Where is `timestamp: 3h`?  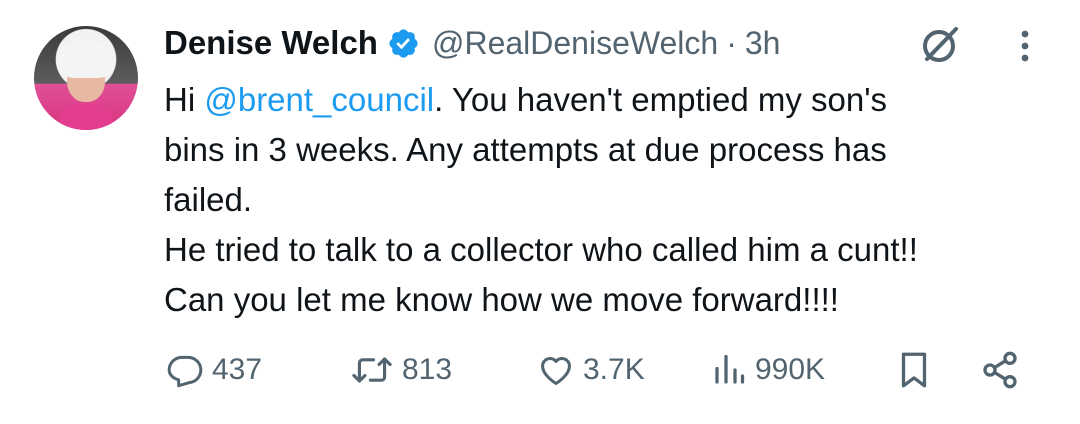 timestamp: 3h is located at coordinates (763, 43).